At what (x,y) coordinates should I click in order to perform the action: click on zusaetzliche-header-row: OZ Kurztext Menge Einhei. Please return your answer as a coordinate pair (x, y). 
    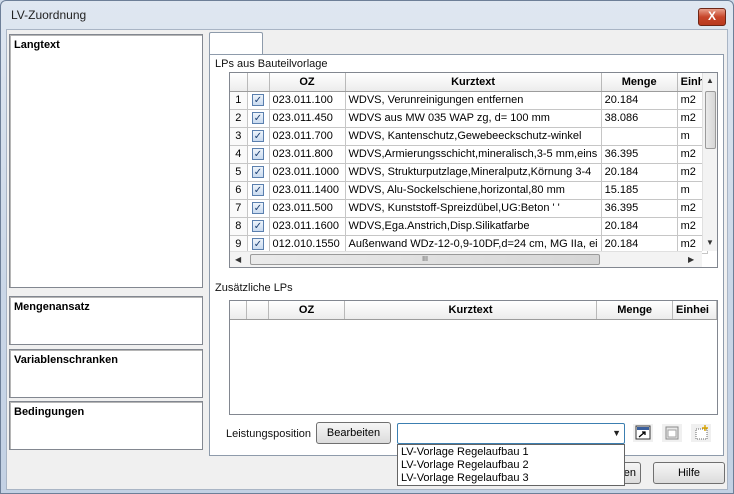
    Looking at the image, I should click on (473, 310).